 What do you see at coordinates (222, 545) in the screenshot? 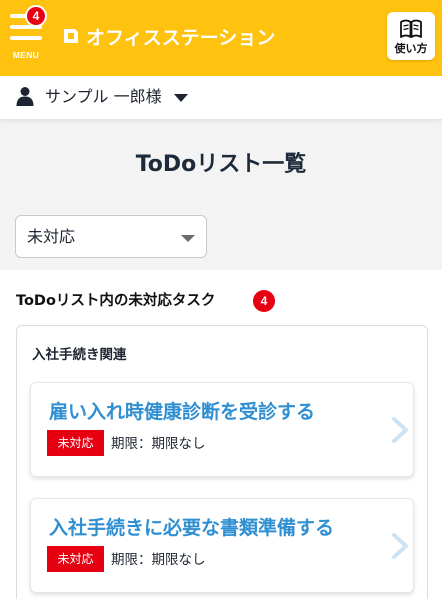
I see `task-card: 入社手続きに必要な書類準備する 未対応 期限：期限なし` at bounding box center [222, 545].